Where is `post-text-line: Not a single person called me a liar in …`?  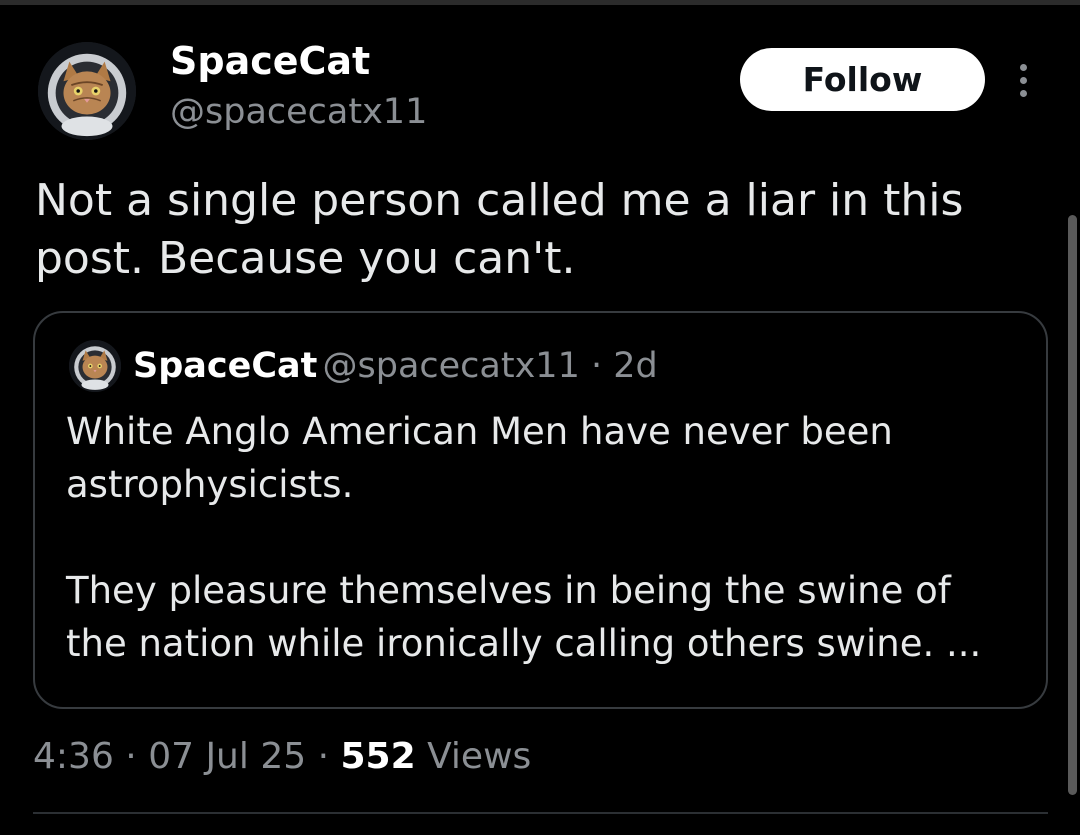 post-text-line: Not a single person called me a liar in … is located at coordinates (499, 200).